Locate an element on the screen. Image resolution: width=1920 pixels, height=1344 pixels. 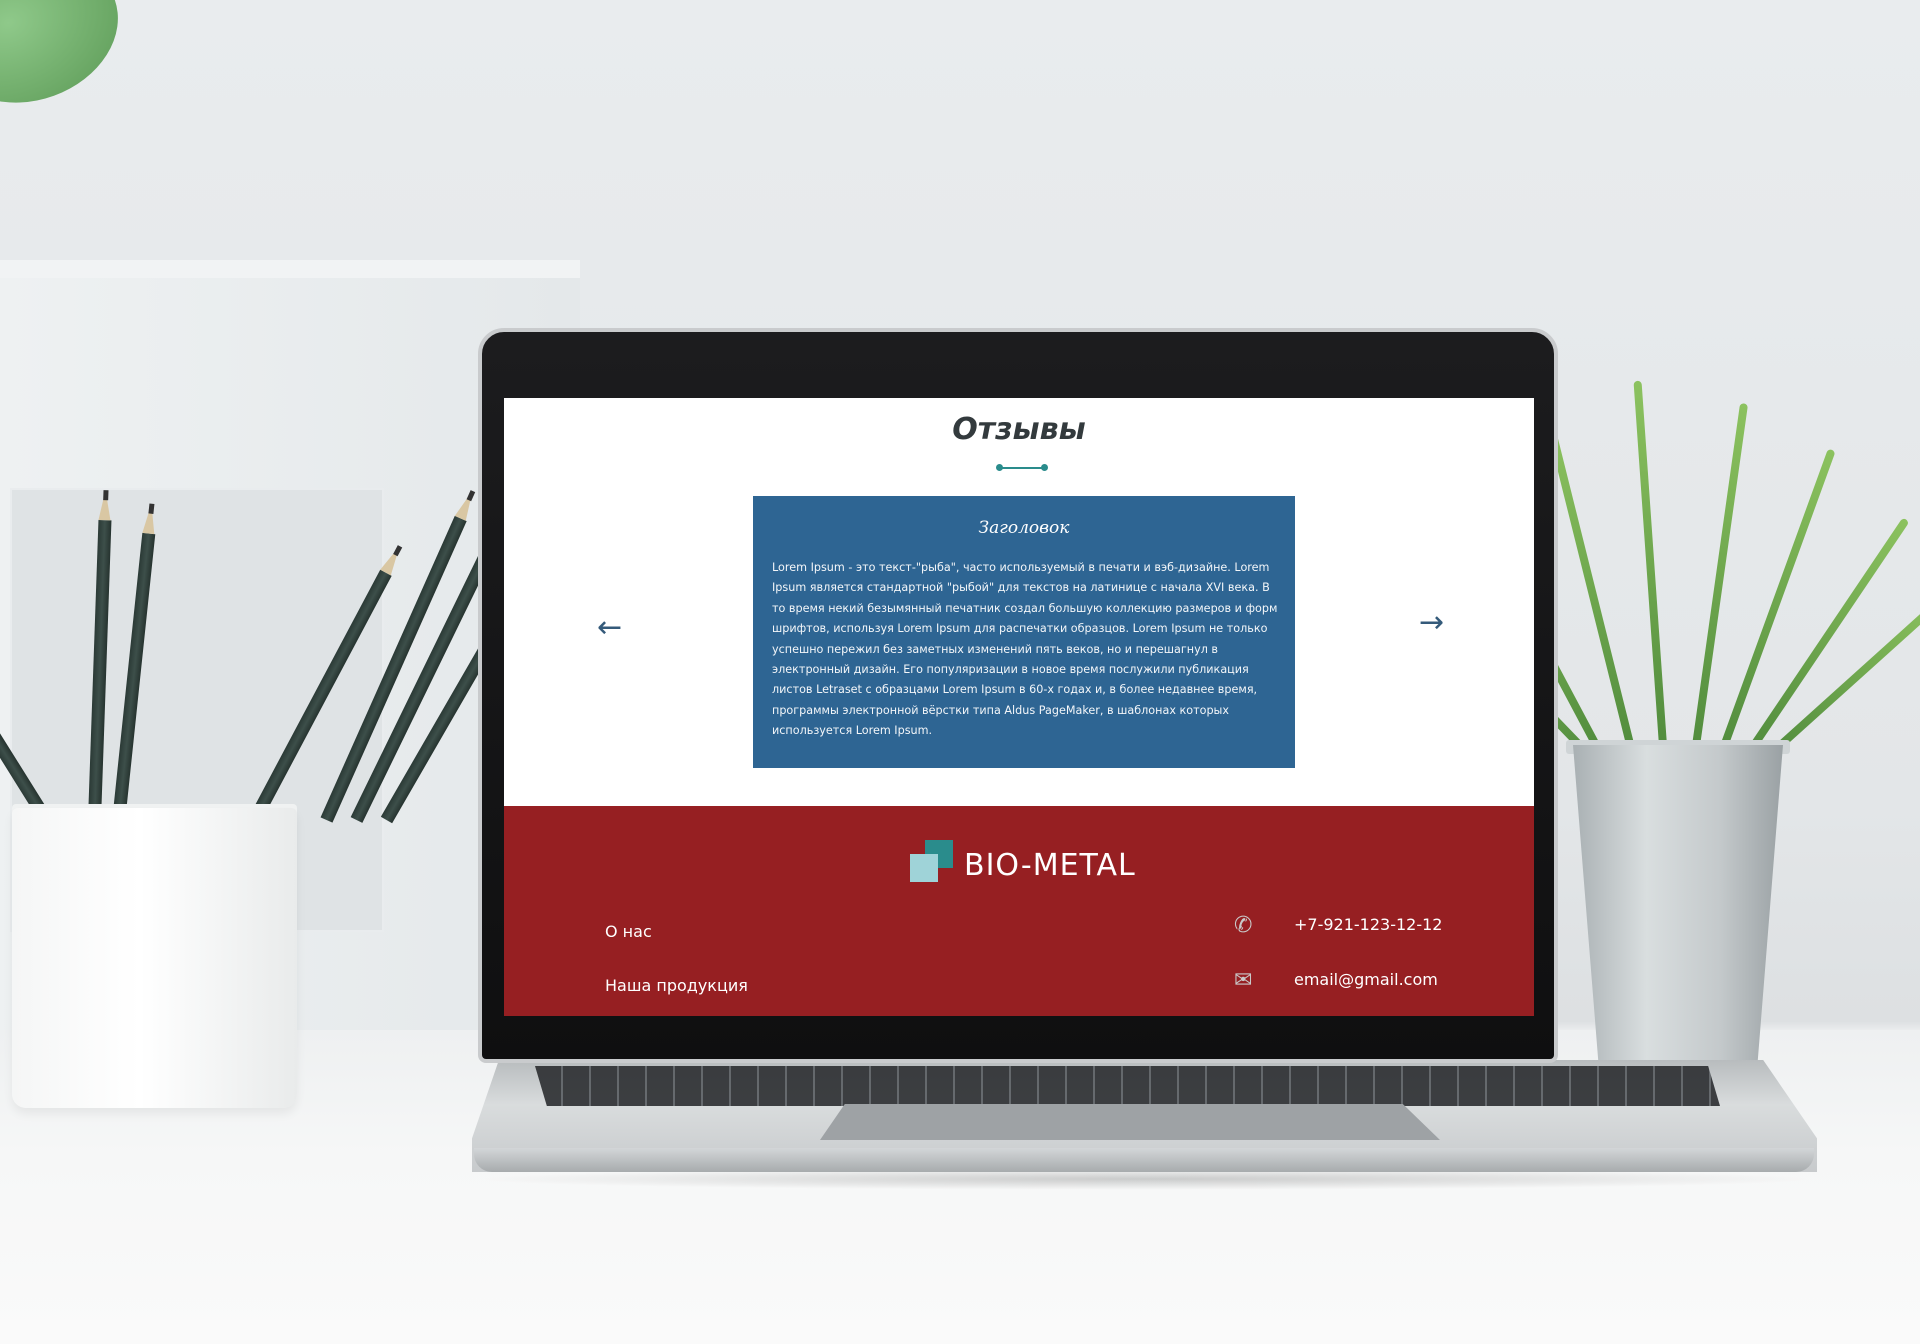
arrow-left-icon: ← is located at coordinates (609, 627).